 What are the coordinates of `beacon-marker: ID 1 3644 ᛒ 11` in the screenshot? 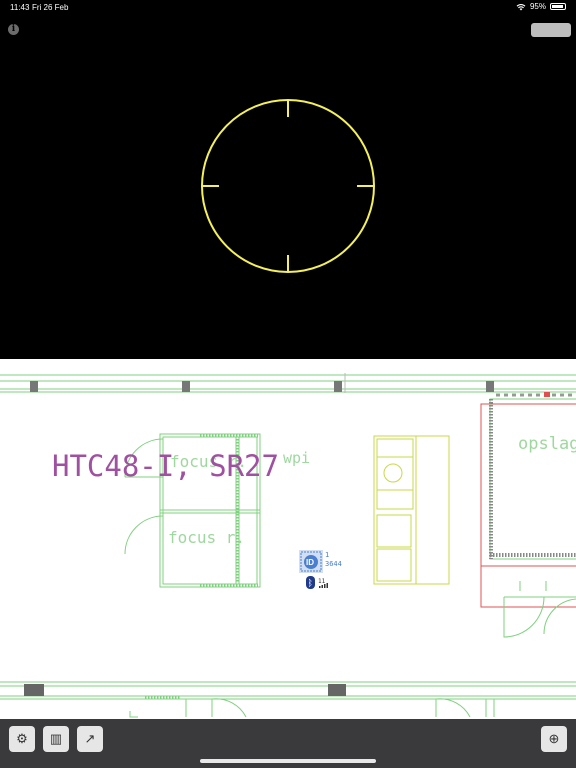 It's located at (320, 569).